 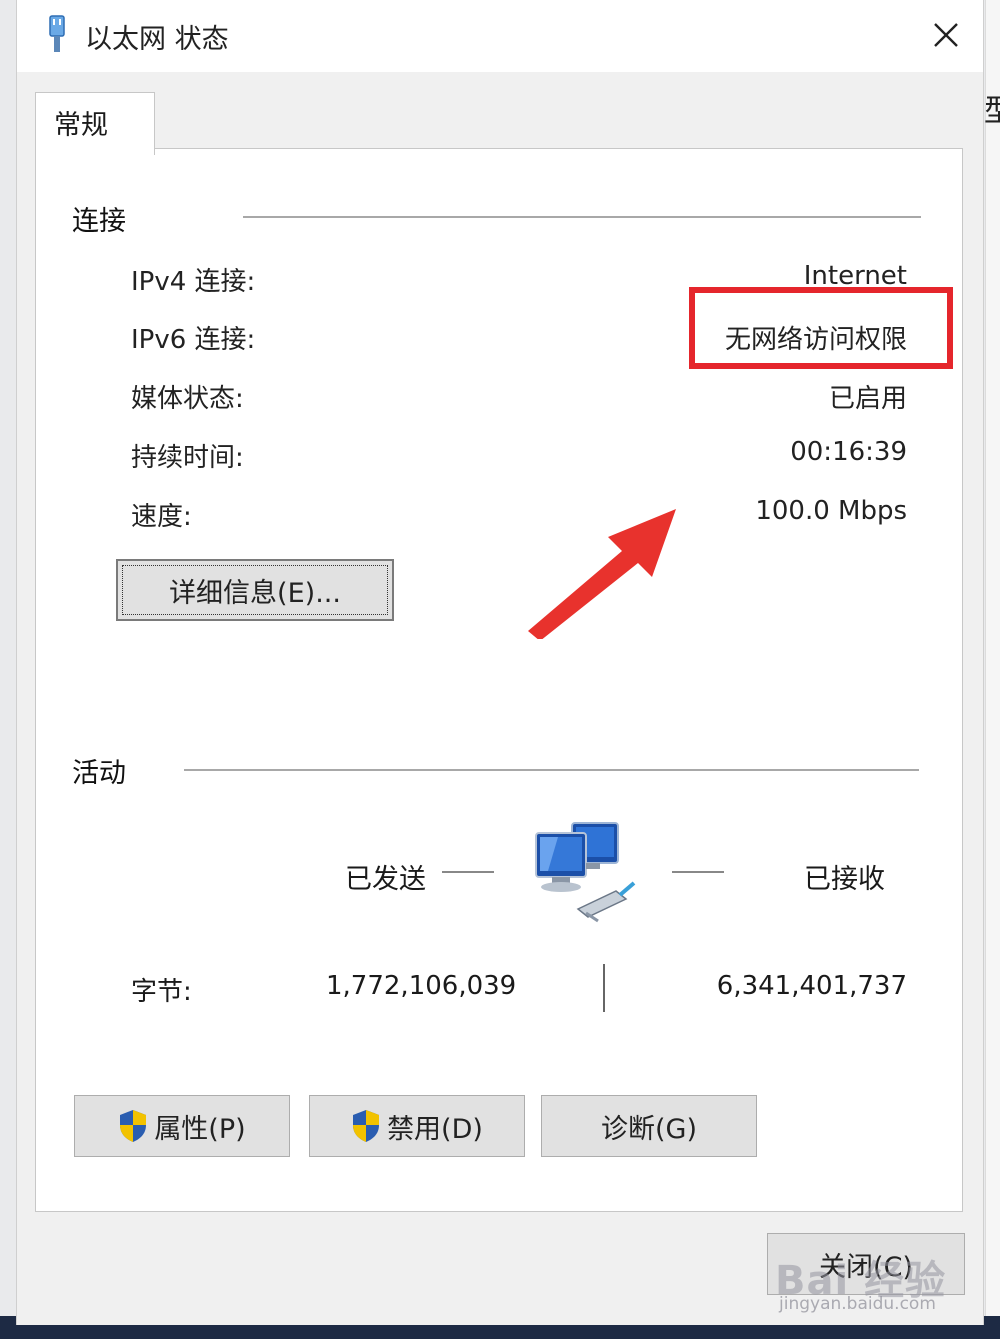 What do you see at coordinates (848, 452) in the screenshot?
I see `duration-value: 00:16:39` at bounding box center [848, 452].